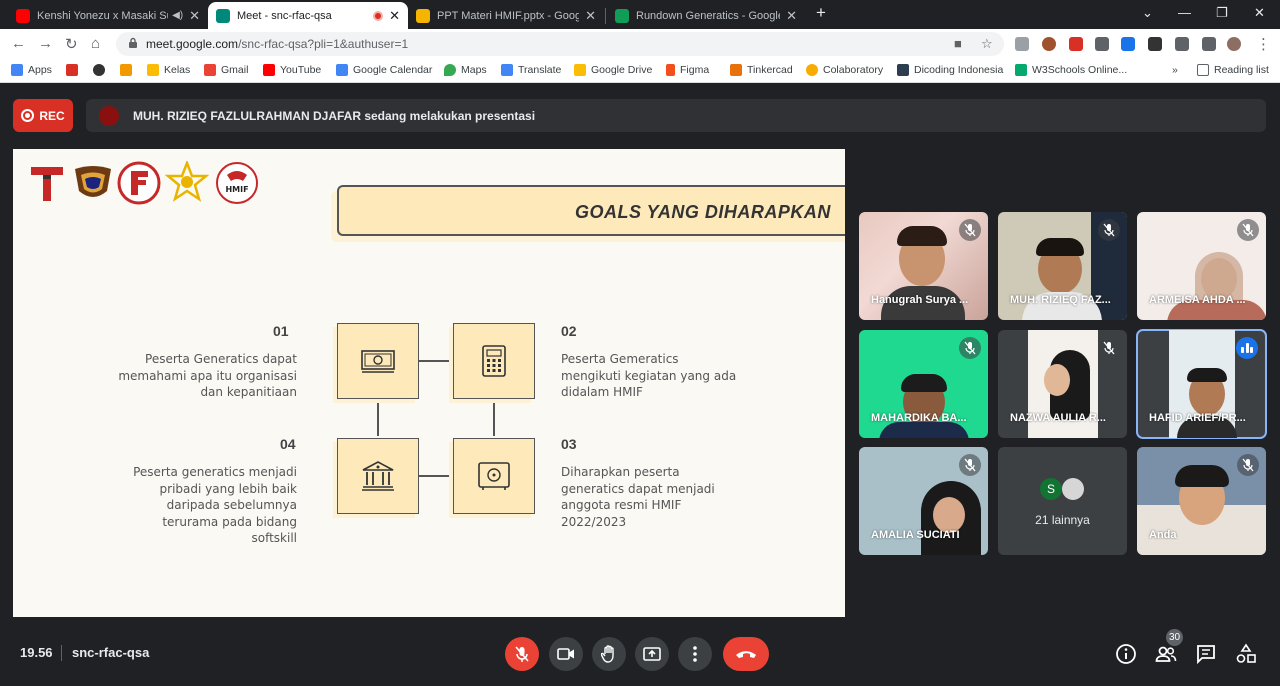 This screenshot has height=686, width=1280. What do you see at coordinates (613, 70) in the screenshot?
I see `bookmark-drive: Google Drive` at bounding box center [613, 70].